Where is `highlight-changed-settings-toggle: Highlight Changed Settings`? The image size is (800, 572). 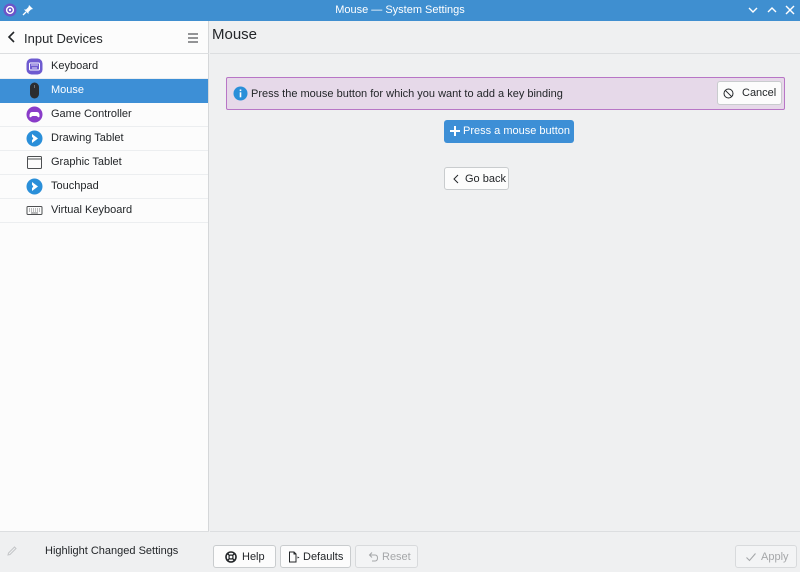 highlight-changed-settings-toggle: Highlight Changed Settings is located at coordinates (104, 551).